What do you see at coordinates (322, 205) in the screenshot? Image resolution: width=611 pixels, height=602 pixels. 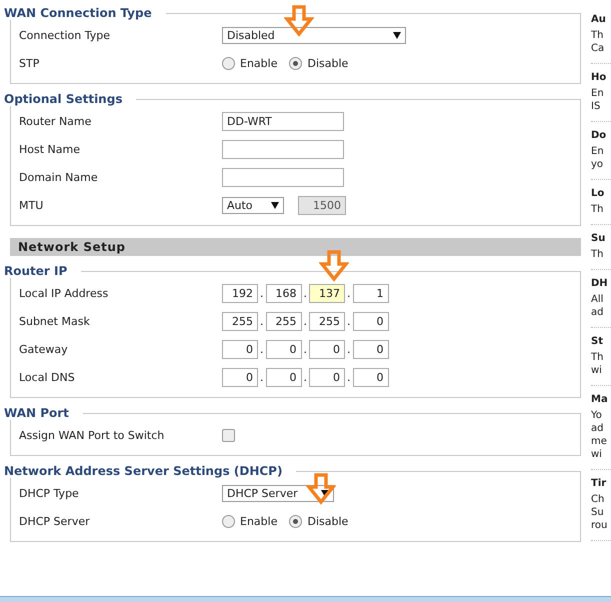 I see `input-field: 1500` at bounding box center [322, 205].